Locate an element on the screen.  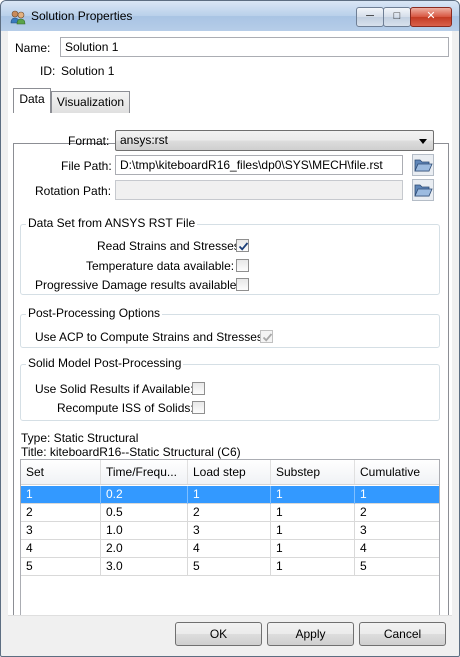
name-label: Name: is located at coordinates (33, 48).